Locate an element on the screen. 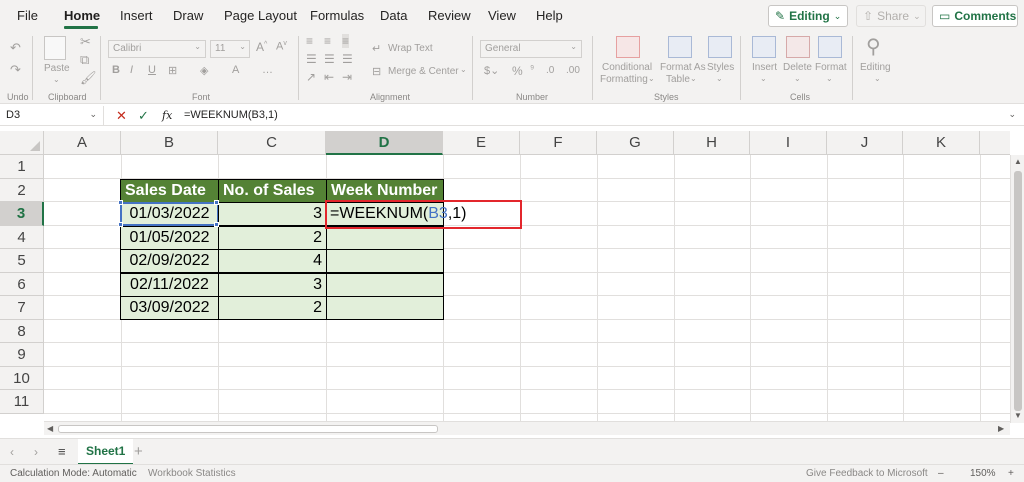 This screenshot has width=1024, height=482. row-header-7: 7 is located at coordinates (22, 308).